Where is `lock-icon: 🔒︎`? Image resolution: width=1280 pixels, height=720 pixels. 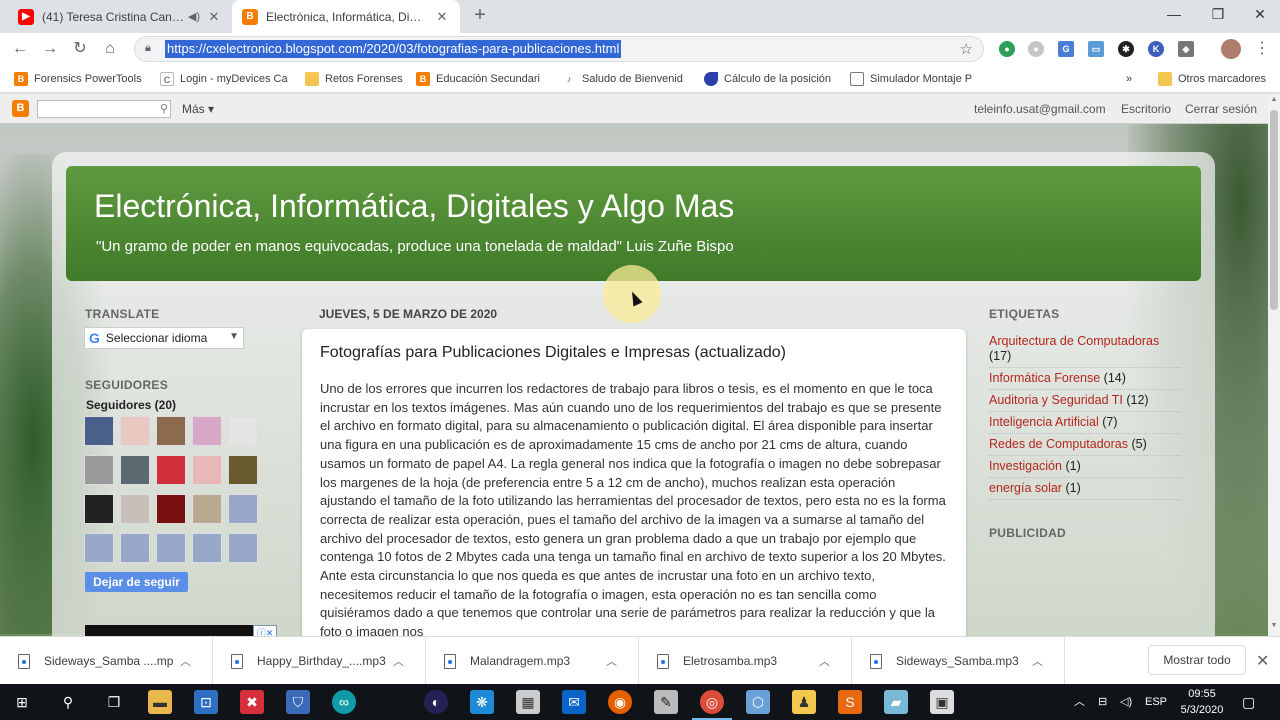 lock-icon: 🔒︎ is located at coordinates (151, 49).